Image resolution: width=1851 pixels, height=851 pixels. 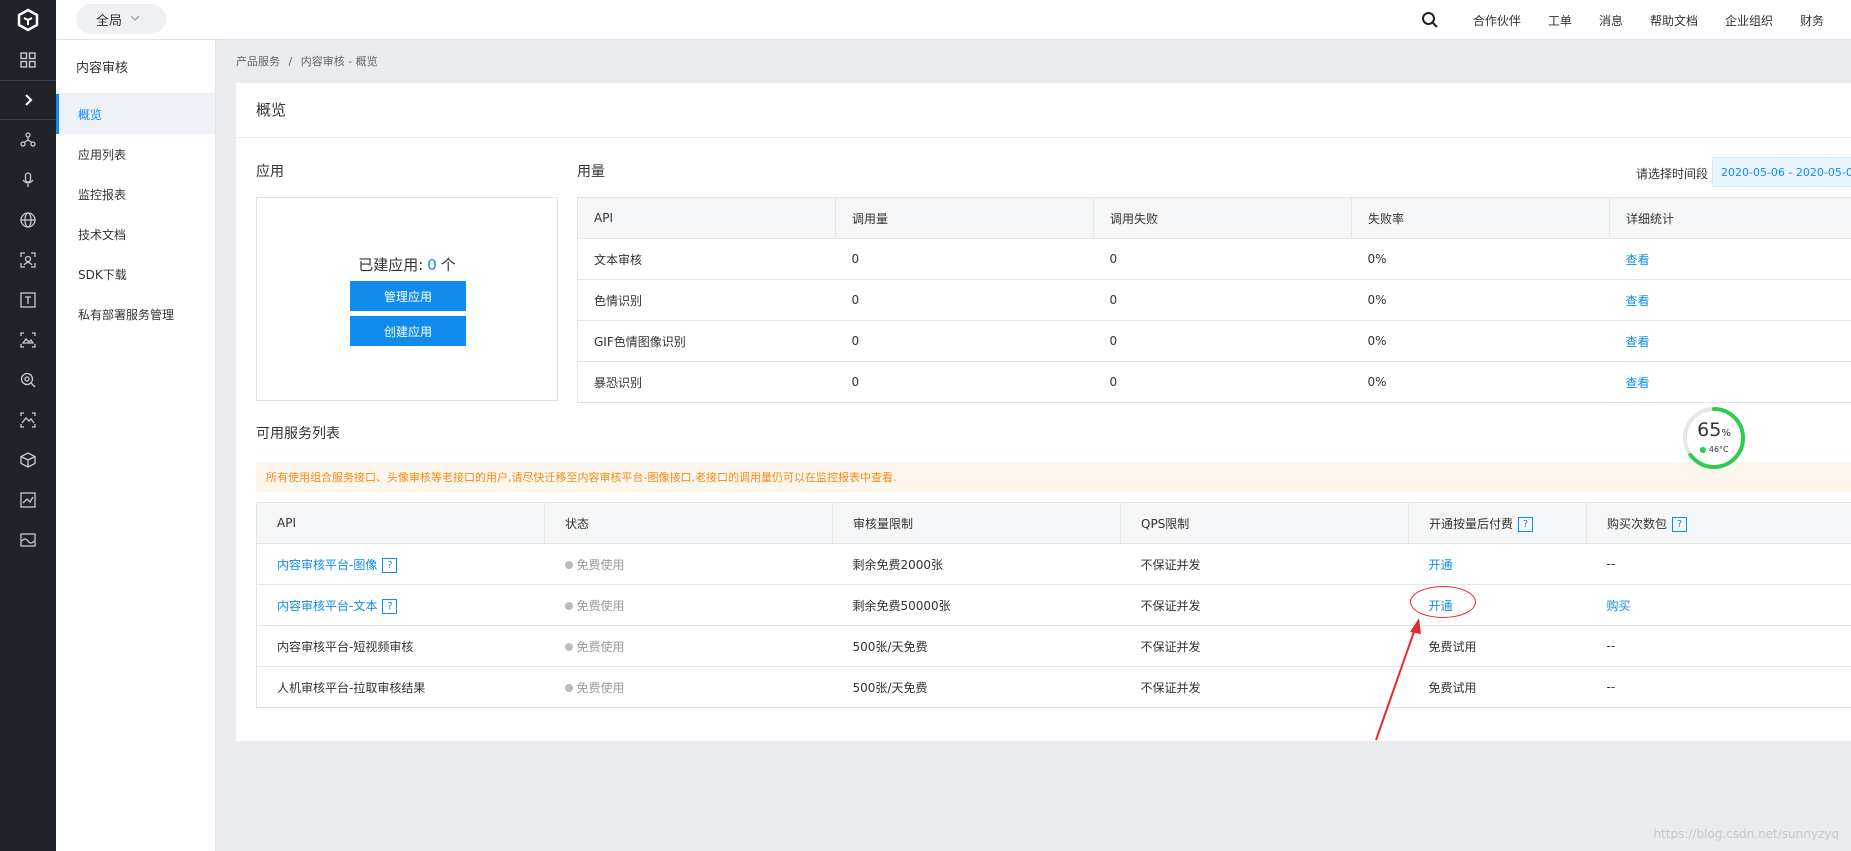 I want to click on sidebar-item-monitor-report: 监控报表, so click(x=135, y=194).